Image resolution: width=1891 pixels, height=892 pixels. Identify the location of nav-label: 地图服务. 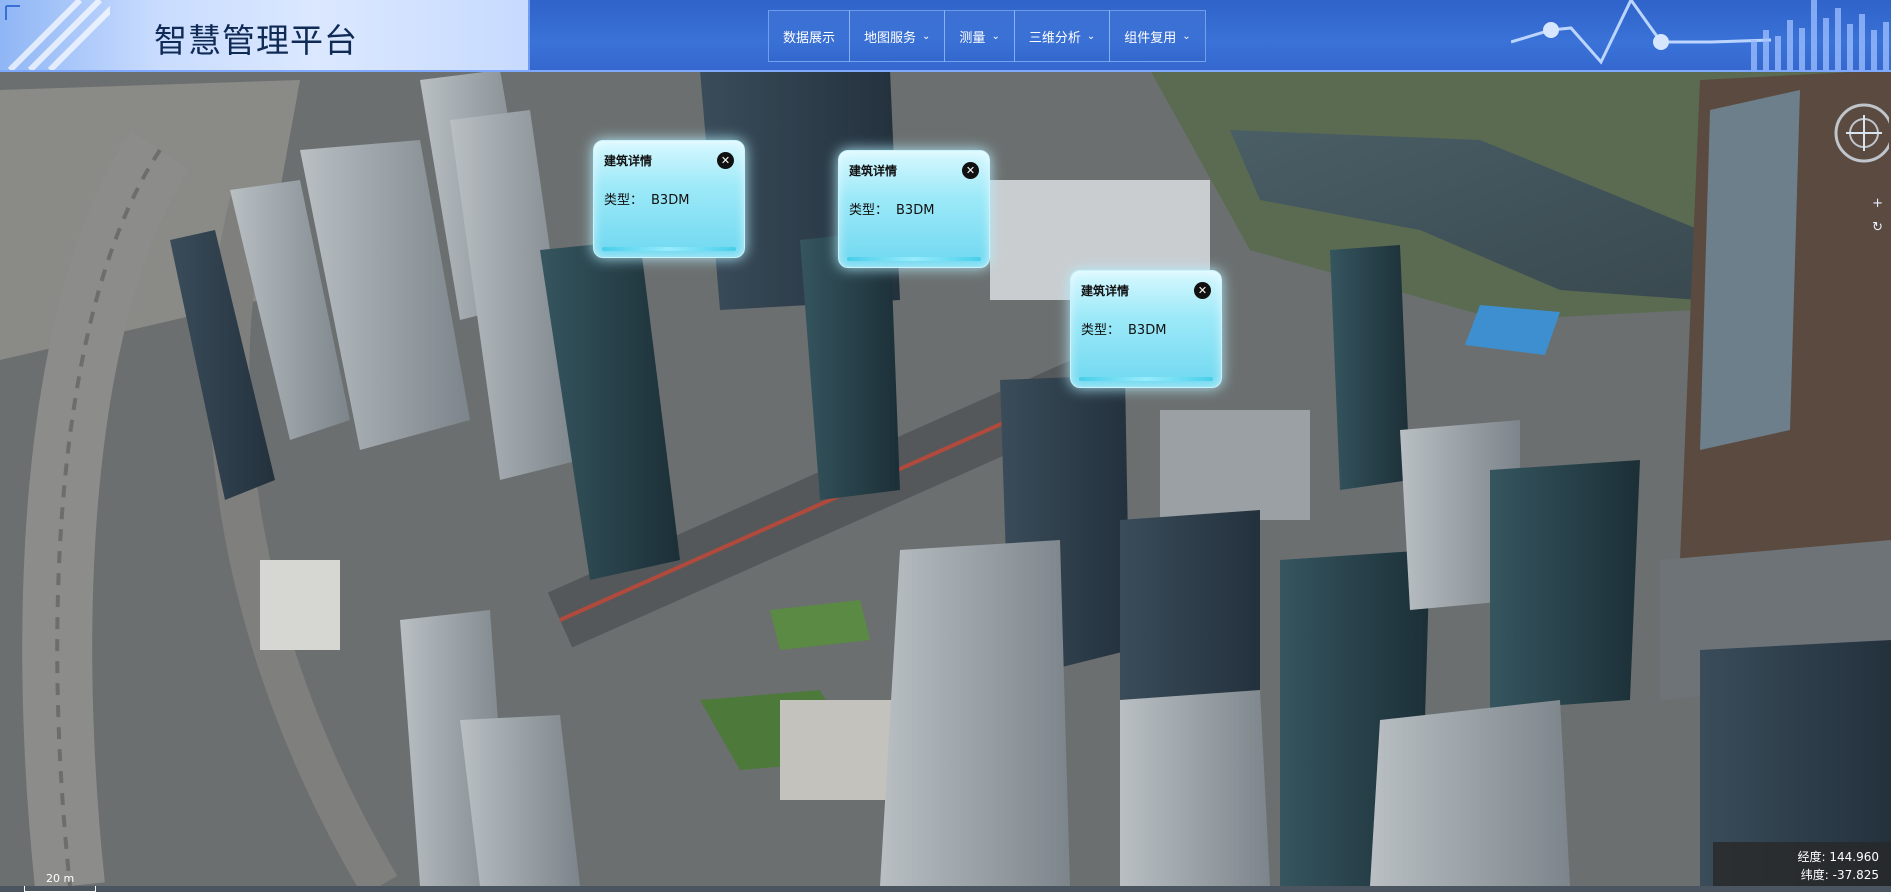
(890, 38).